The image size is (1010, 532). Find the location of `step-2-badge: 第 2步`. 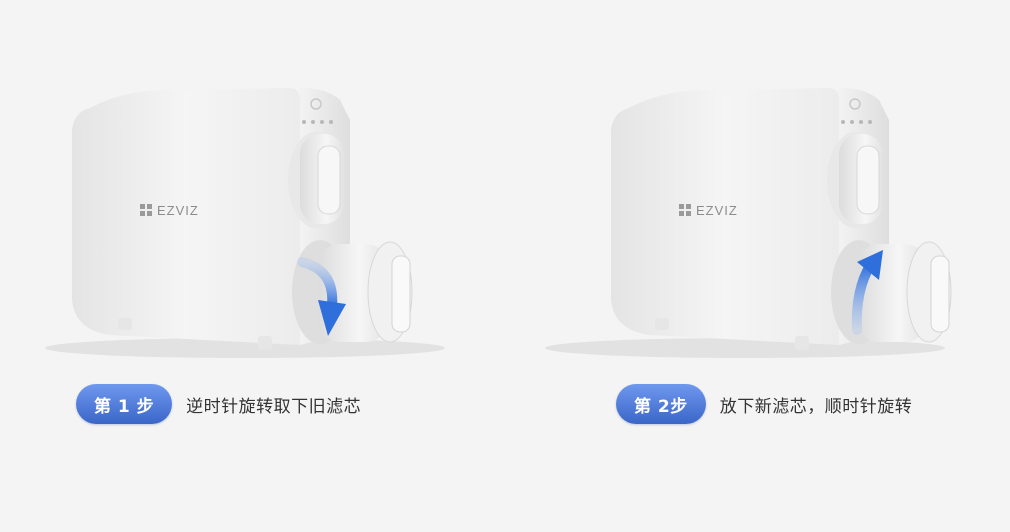

step-2-badge: 第 2步 is located at coordinates (661, 404).